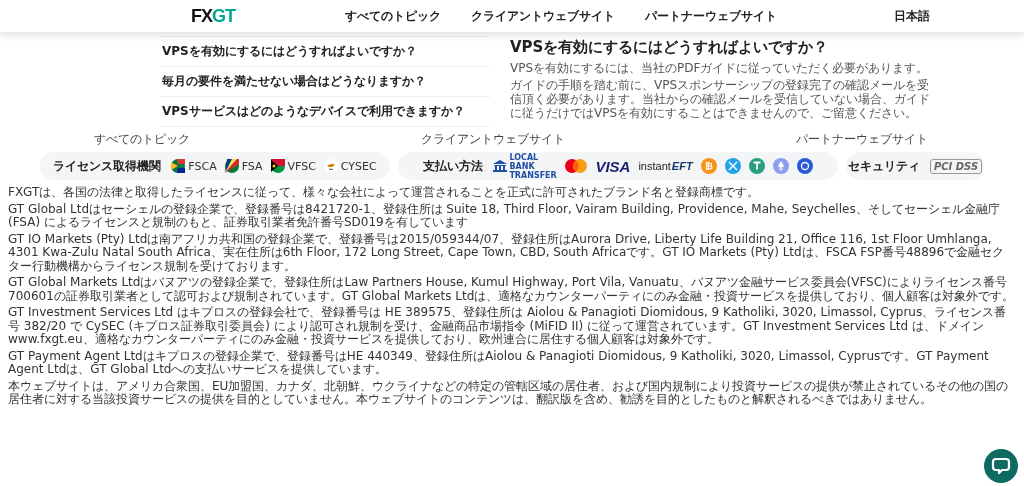 The image size is (1024, 486). What do you see at coordinates (576, 166) in the screenshot?
I see `card-logo-icon` at bounding box center [576, 166].